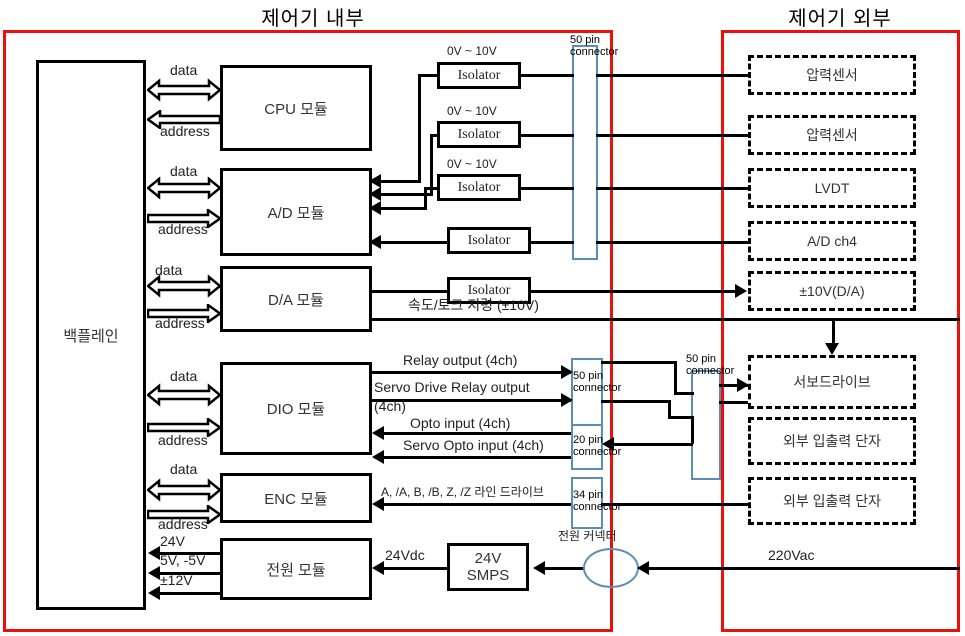 The image size is (965, 636). I want to click on device-external-io-1-label: 외부 입출력 단자, so click(832, 441).